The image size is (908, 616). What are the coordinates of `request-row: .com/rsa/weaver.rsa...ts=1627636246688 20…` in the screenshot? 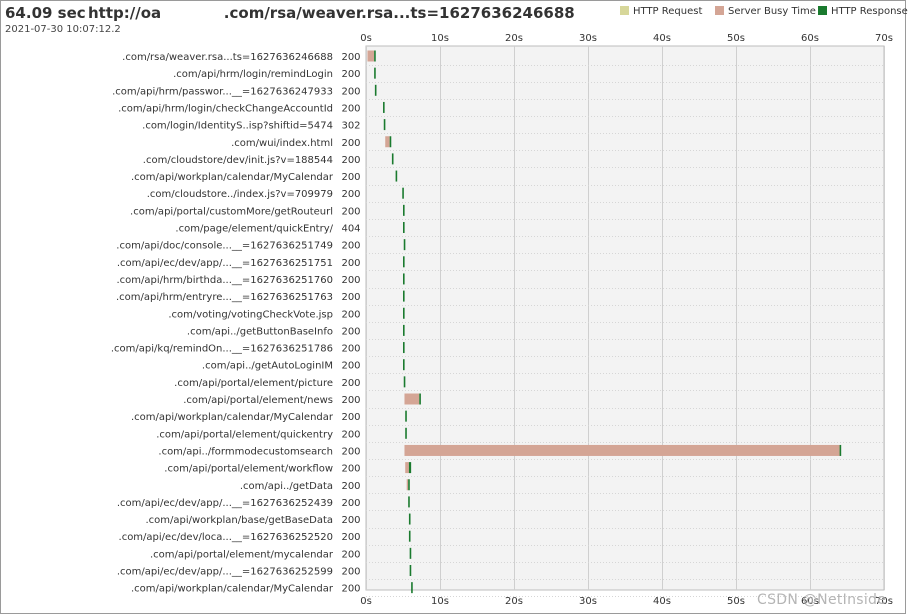 It's located at (249, 56).